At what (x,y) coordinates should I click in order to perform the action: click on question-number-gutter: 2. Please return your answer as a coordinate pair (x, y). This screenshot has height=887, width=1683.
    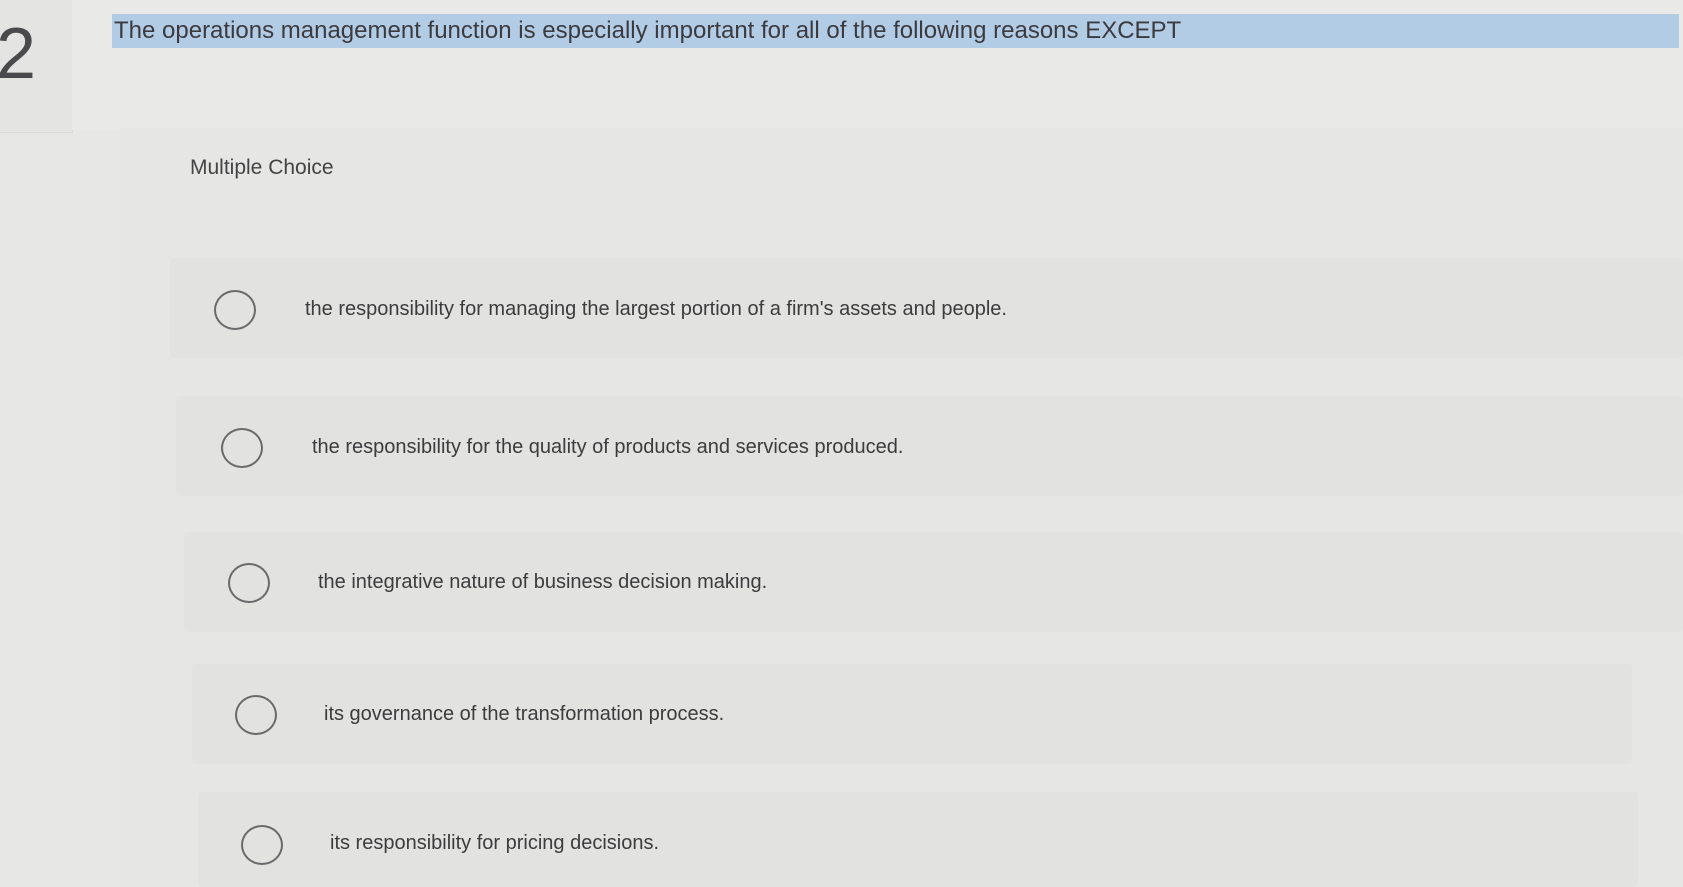
    Looking at the image, I should click on (36, 66).